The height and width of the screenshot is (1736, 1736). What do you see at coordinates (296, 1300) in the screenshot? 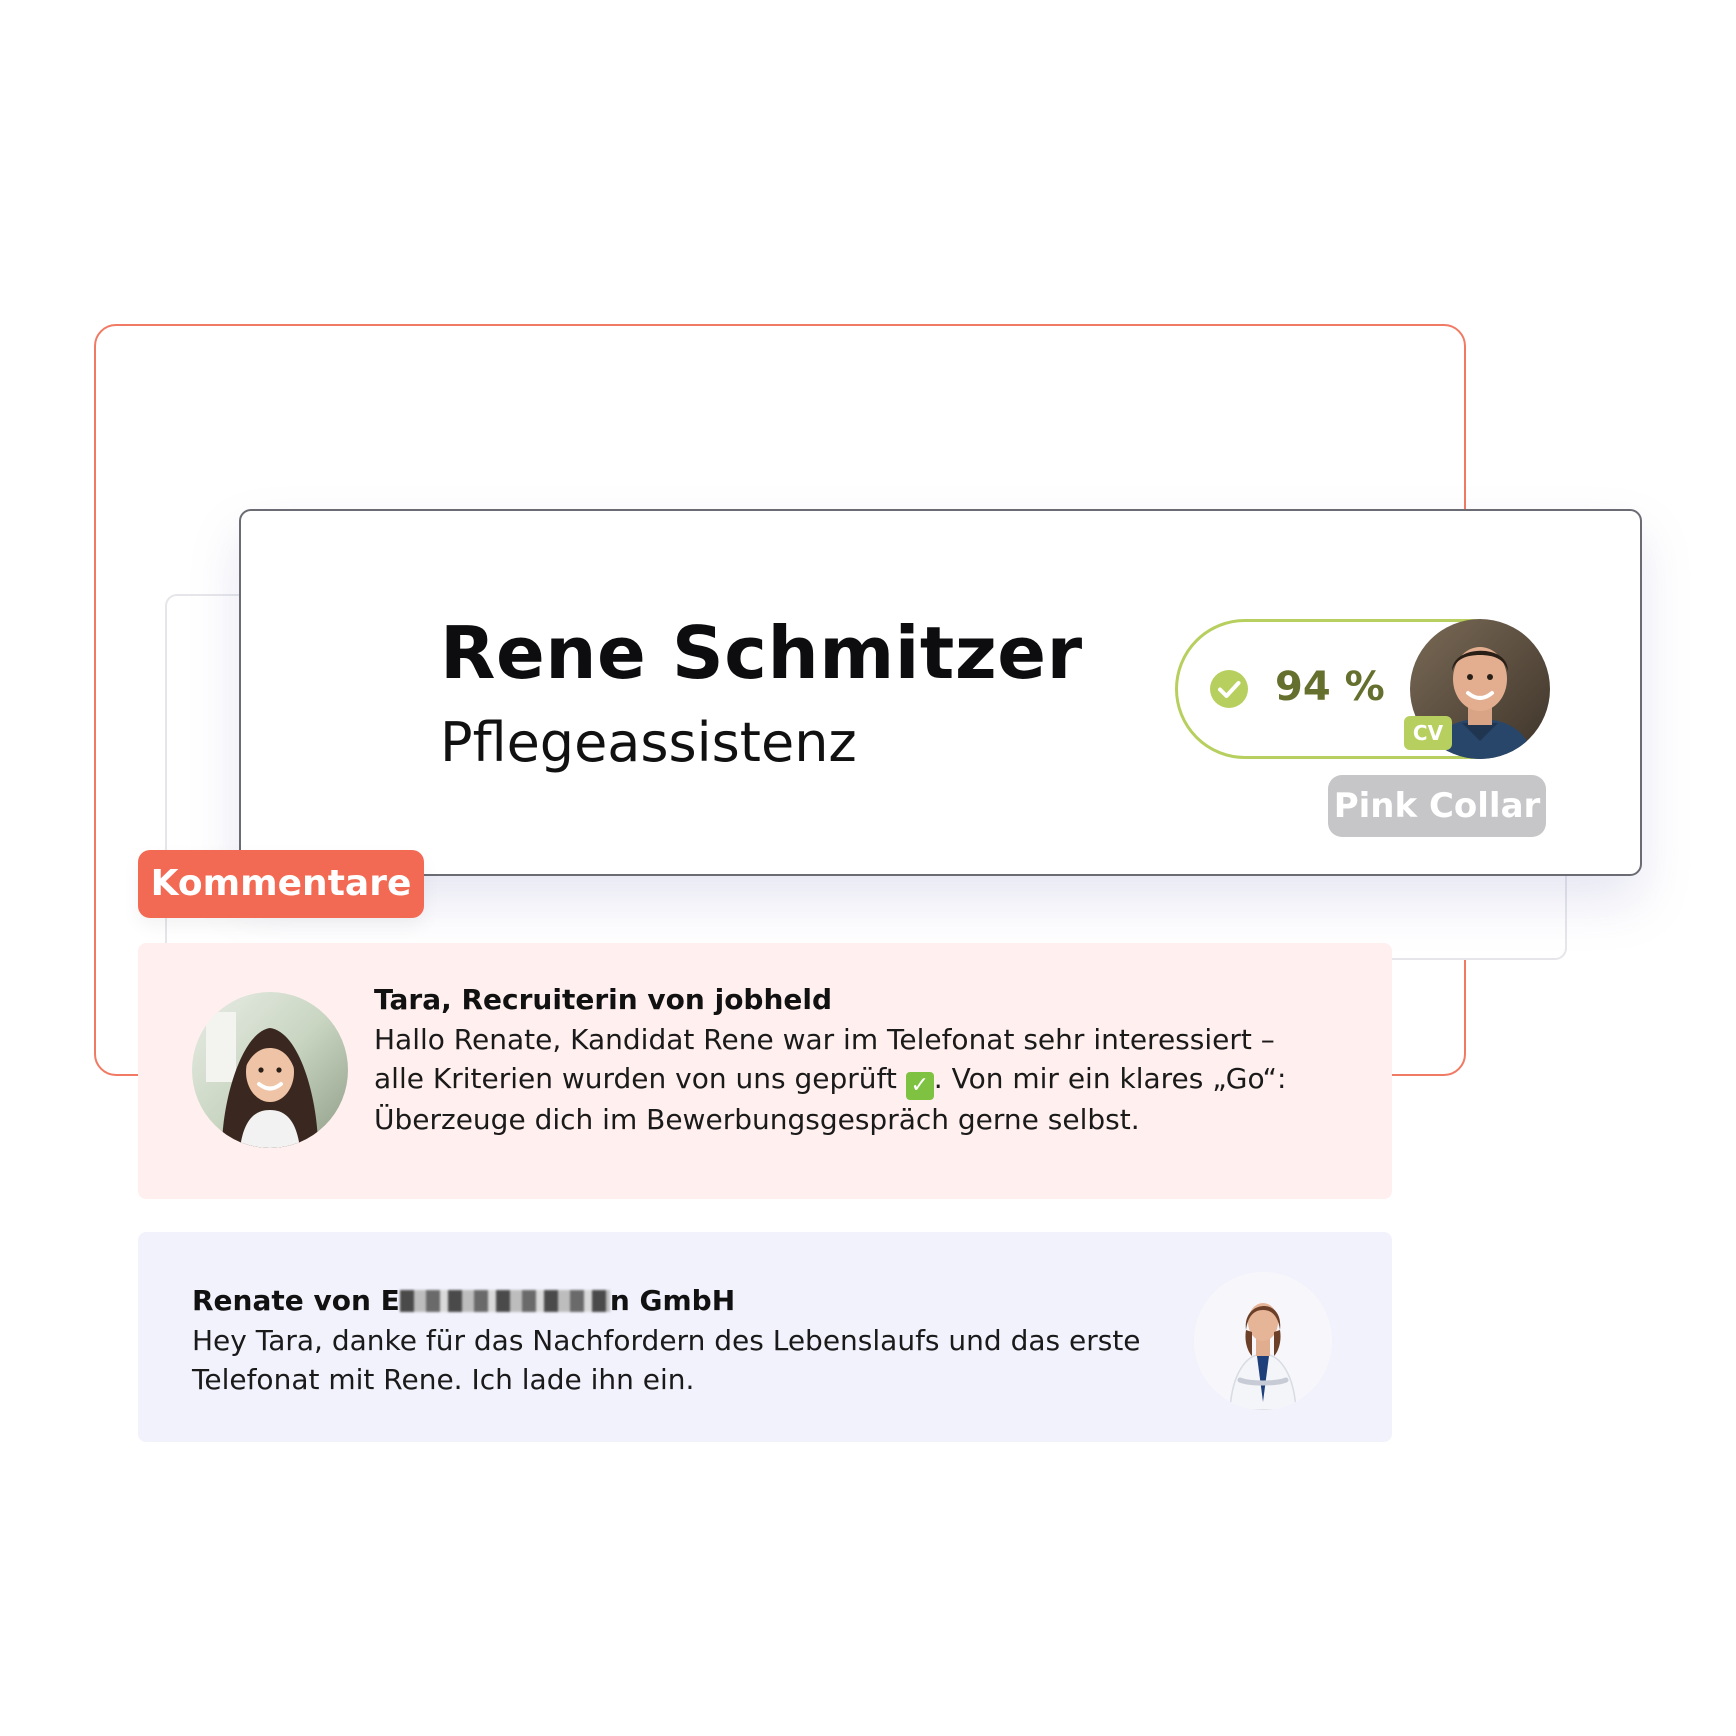
I see `comment-author-prefix: Renate von E` at bounding box center [296, 1300].